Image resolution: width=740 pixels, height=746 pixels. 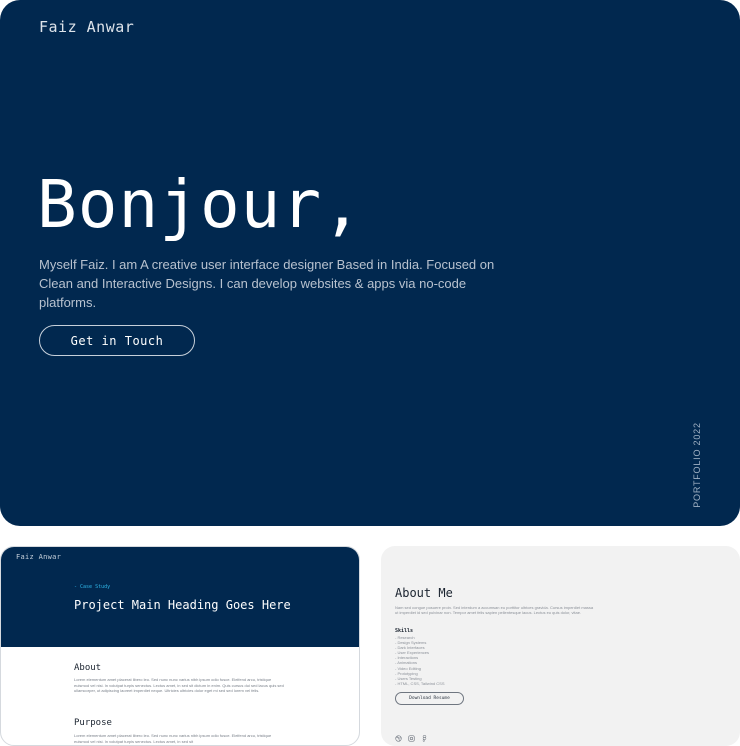 I want to click on case-study-heading: Project Main Heading Goes Here, so click(x=182, y=605).